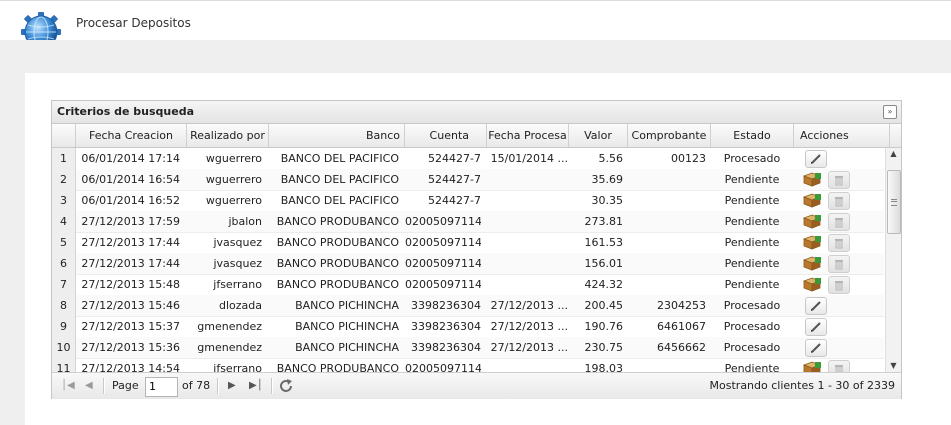 The image size is (951, 425). What do you see at coordinates (476, 112) in the screenshot?
I see `panel-header: Criterios de busqueda »` at bounding box center [476, 112].